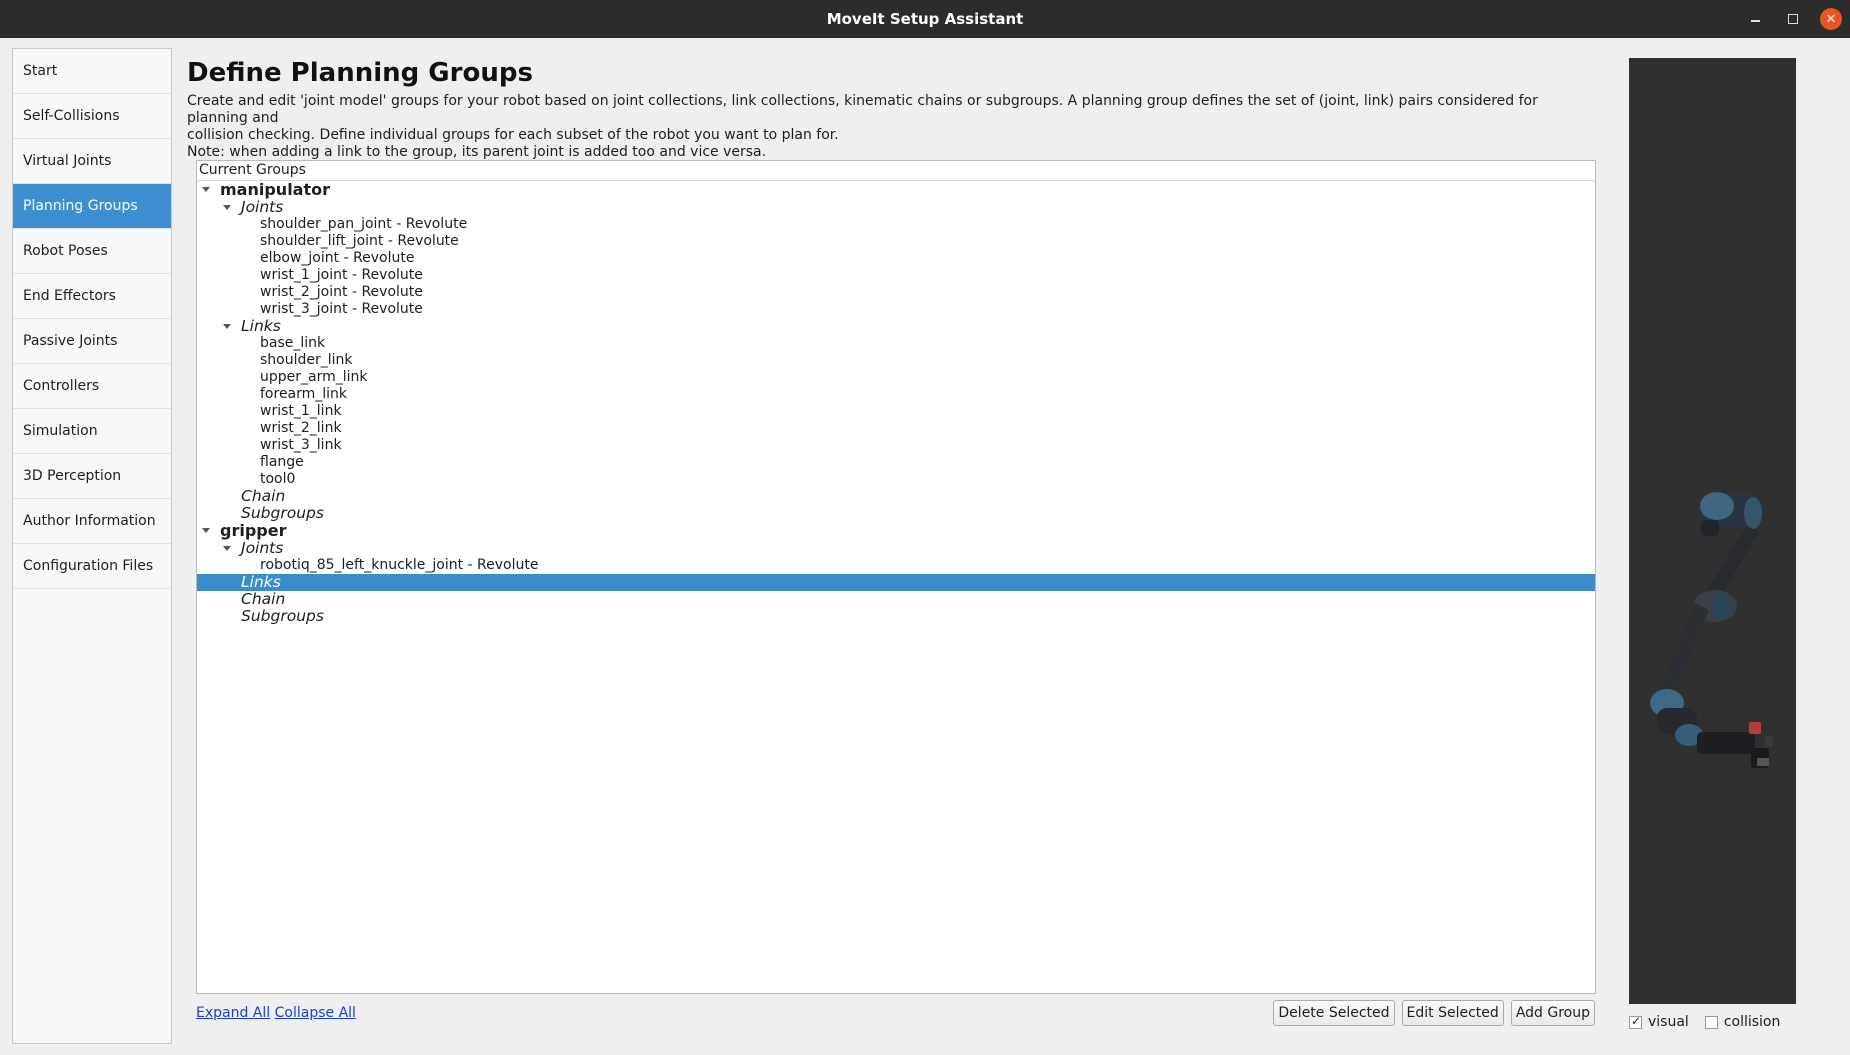  Describe the element at coordinates (359, 241) in the screenshot. I see `joint-label: shoulder_lift_joint - Revolute` at that location.